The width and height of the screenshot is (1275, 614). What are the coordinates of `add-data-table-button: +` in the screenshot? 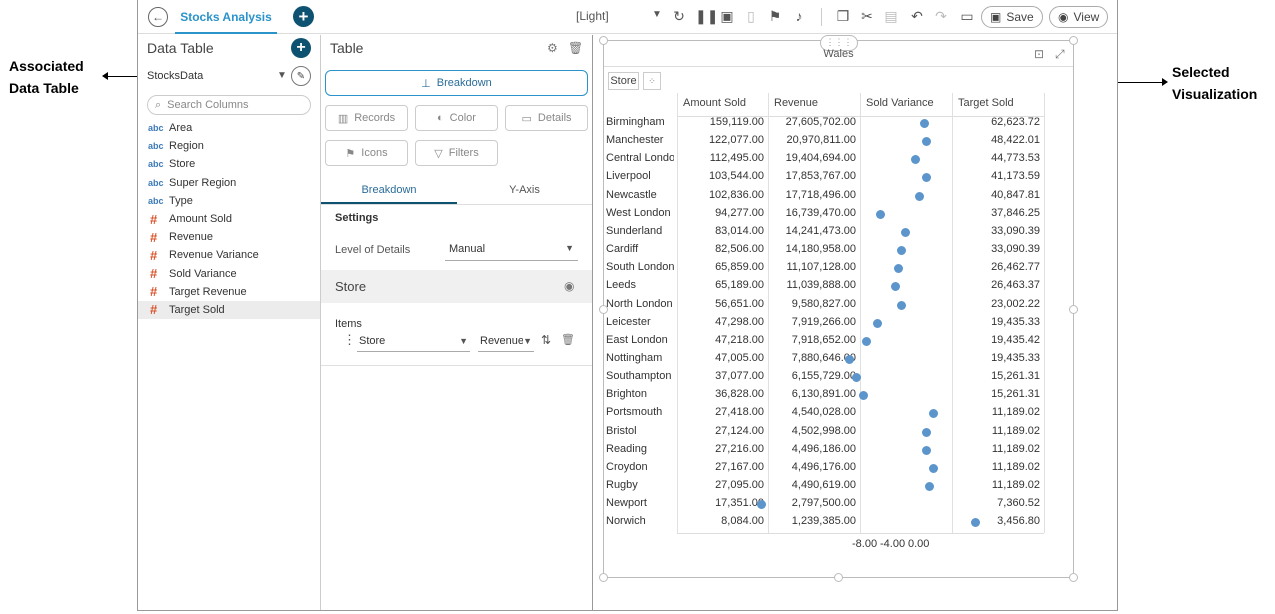 It's located at (301, 48).